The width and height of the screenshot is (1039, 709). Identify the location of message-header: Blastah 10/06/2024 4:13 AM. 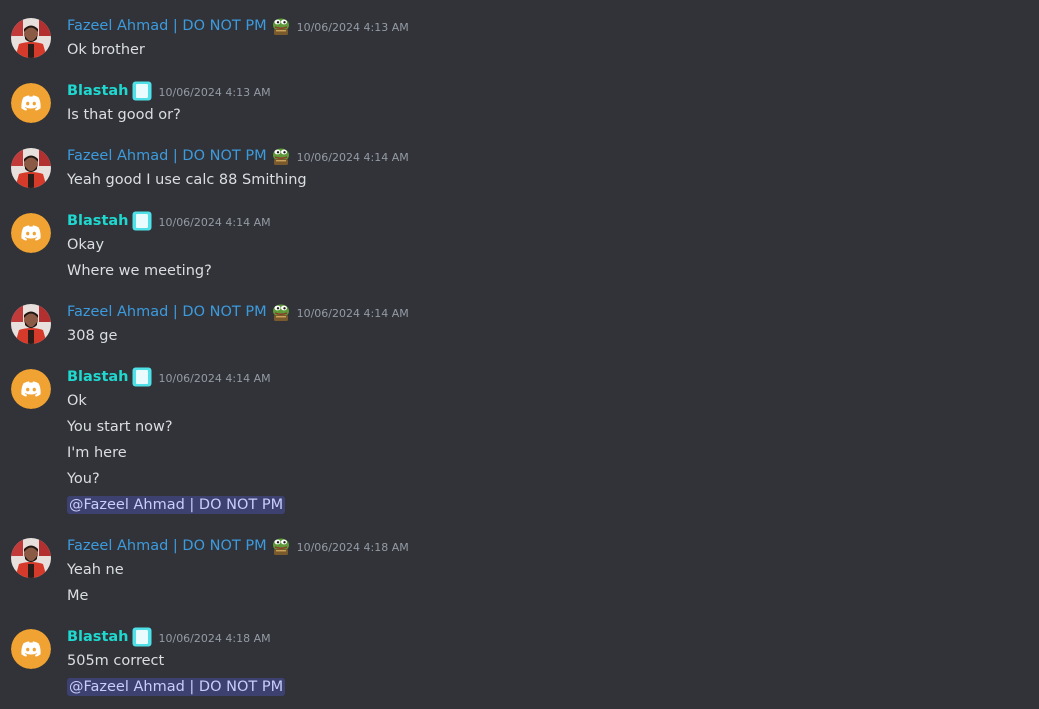
(169, 91).